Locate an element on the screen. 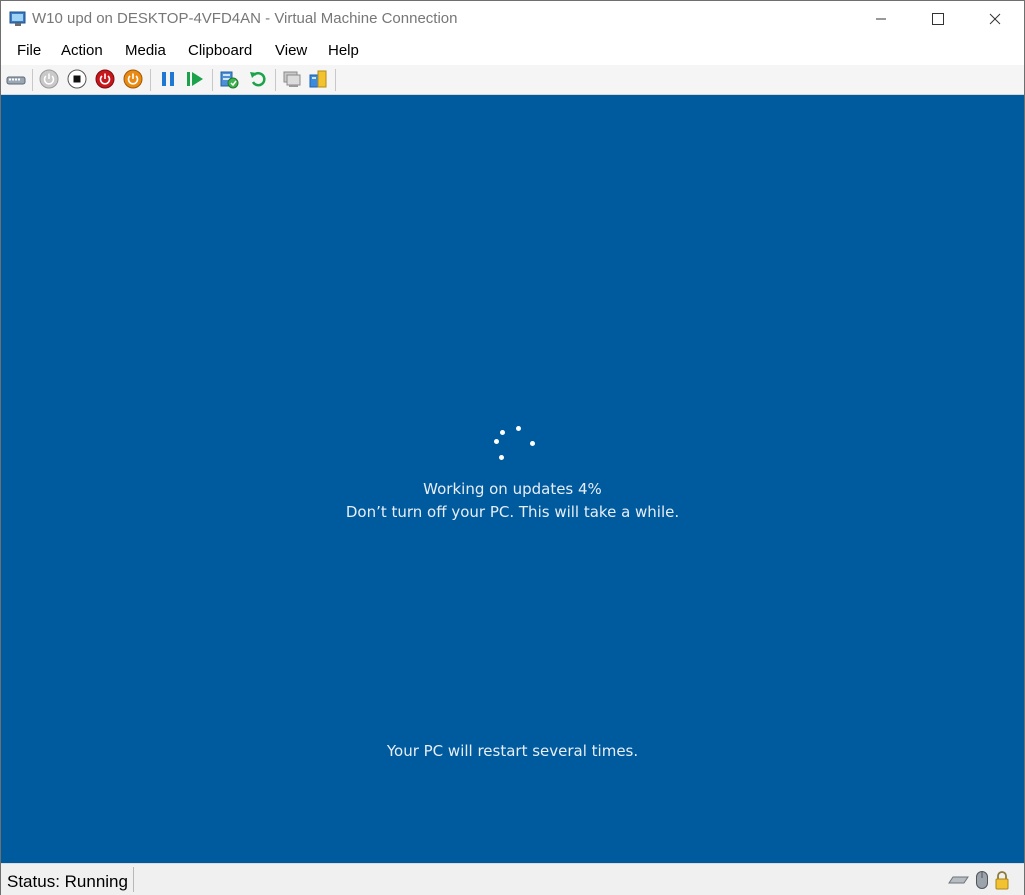  start-icon is located at coordinates (49, 79).